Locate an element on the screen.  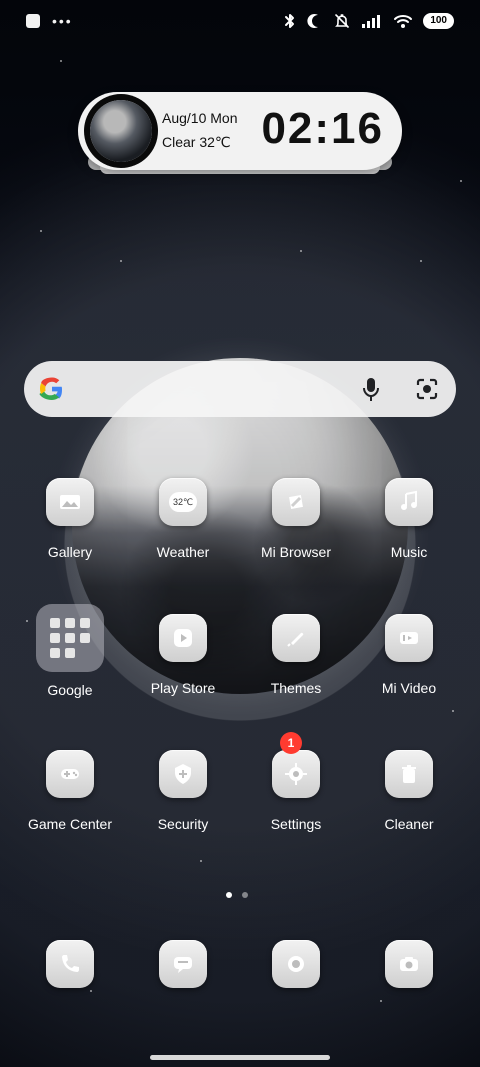
trash-icon is located at coordinates (409, 774).